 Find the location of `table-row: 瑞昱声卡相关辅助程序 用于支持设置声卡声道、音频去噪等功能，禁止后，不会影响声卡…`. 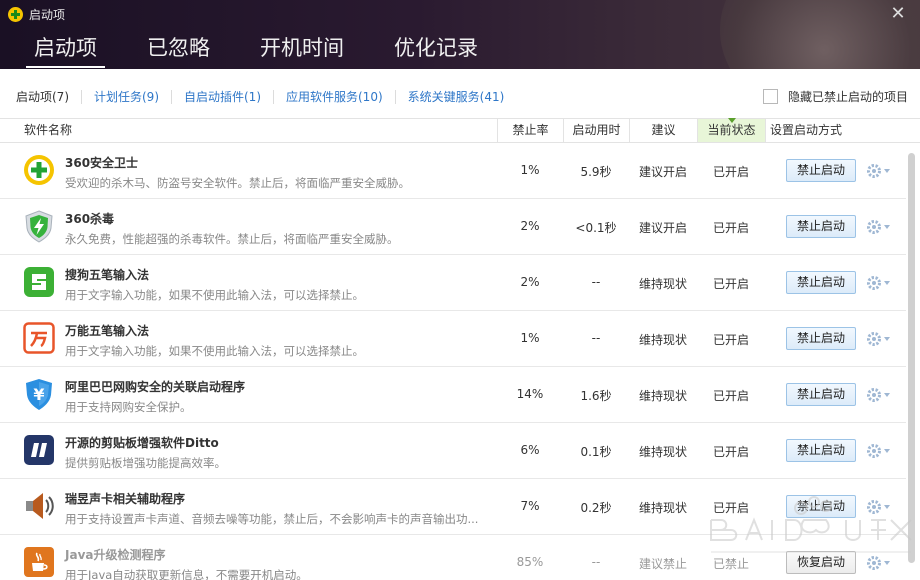

table-row: 瑞昱声卡相关辅助程序 用于支持设置声卡声道、音频去噪等功能，禁止后，不会影响声卡… is located at coordinates (453, 507).